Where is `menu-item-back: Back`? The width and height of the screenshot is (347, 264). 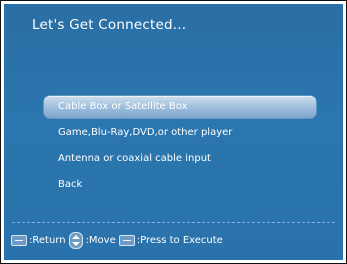 menu-item-back: Back is located at coordinates (180, 185).